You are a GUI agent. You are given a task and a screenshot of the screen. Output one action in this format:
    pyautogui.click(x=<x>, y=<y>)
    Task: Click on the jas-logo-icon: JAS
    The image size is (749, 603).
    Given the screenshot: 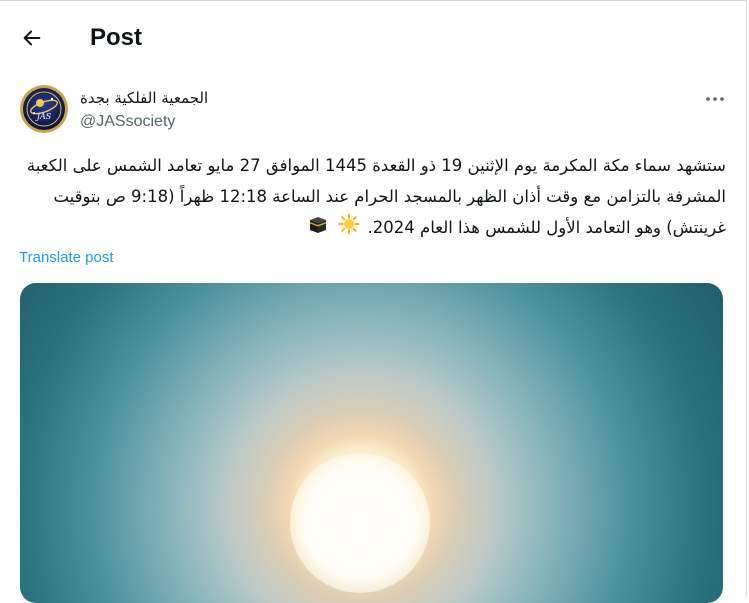 What is the action you would take?
    pyautogui.click(x=44, y=109)
    